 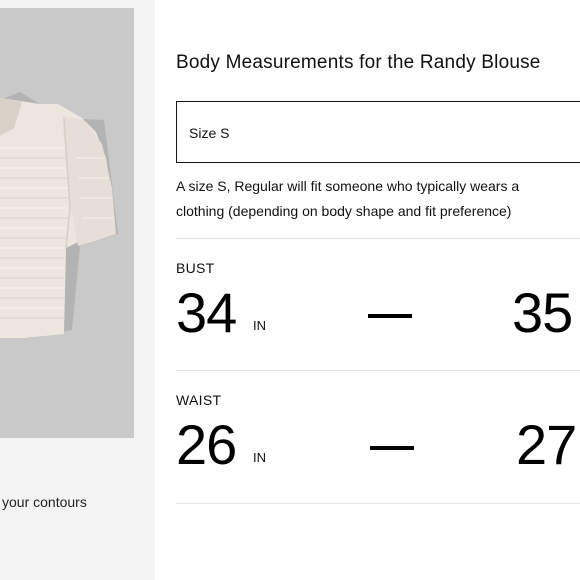 What do you see at coordinates (378, 132) in the screenshot?
I see `size-select: Size S` at bounding box center [378, 132].